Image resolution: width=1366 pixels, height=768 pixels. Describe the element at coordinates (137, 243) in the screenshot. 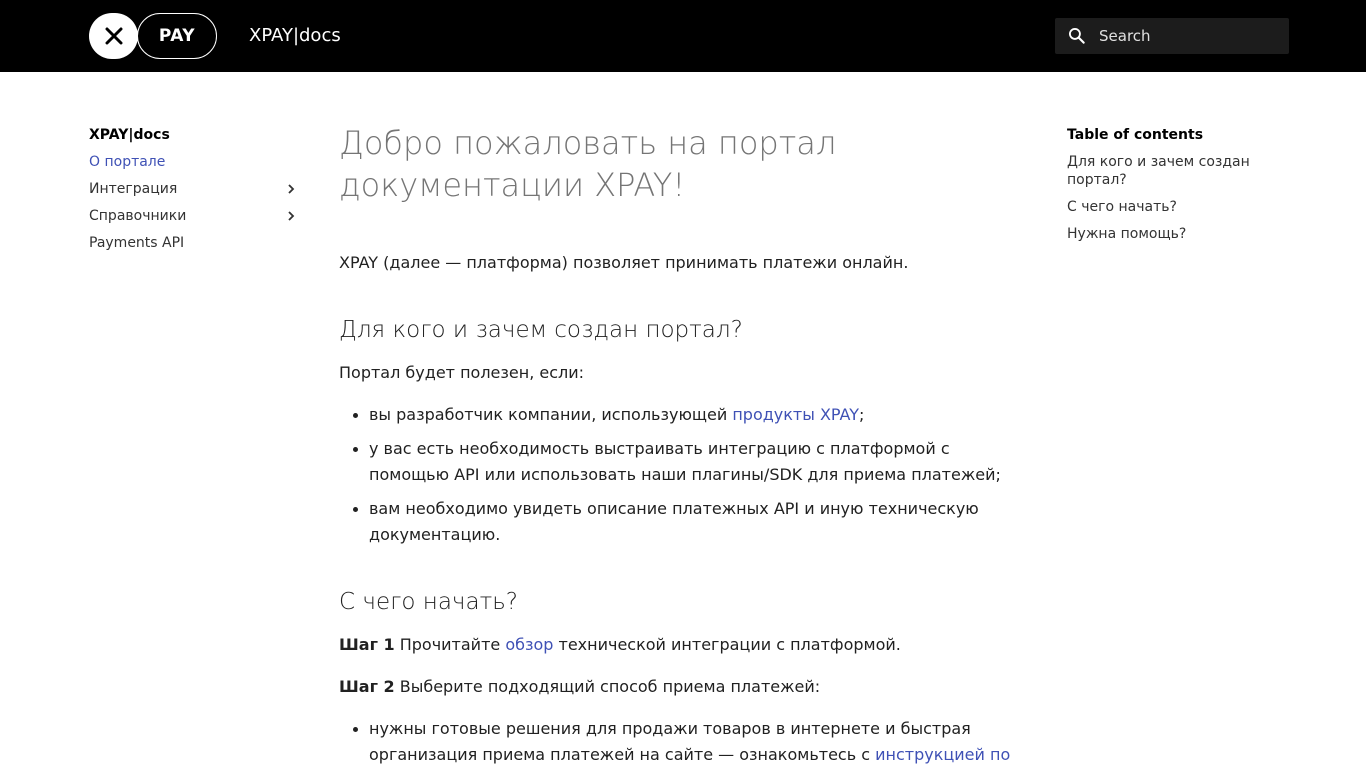

I see `sidebar-item-label: Payments API` at that location.